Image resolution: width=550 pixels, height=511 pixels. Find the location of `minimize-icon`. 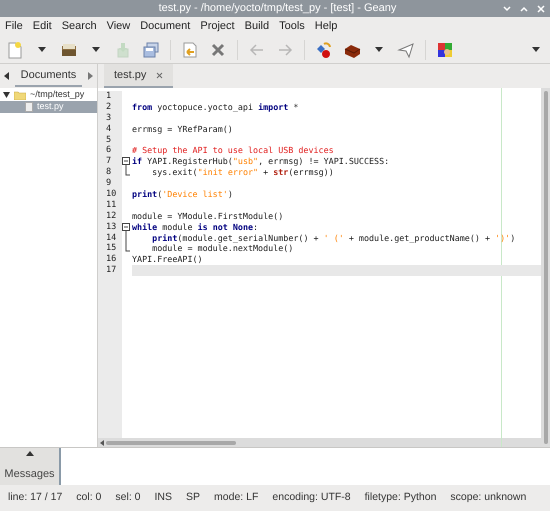

minimize-icon is located at coordinates (507, 8).